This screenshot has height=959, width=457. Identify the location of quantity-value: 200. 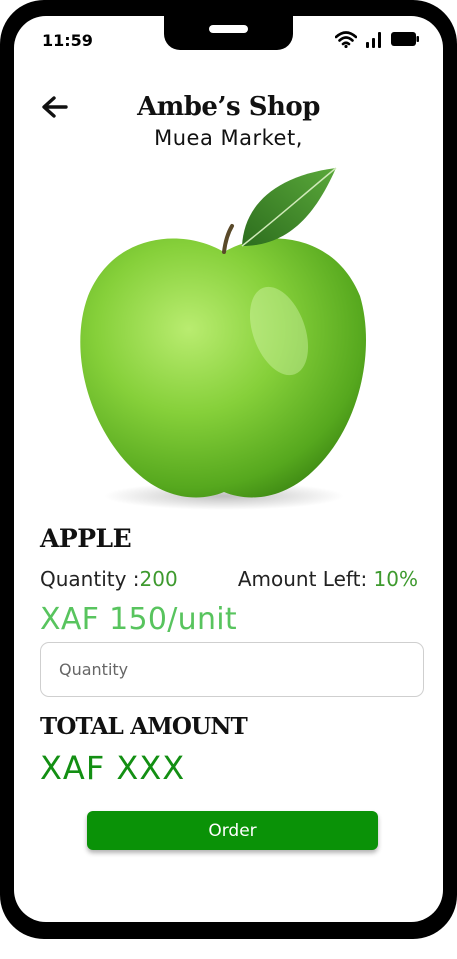
(158, 579).